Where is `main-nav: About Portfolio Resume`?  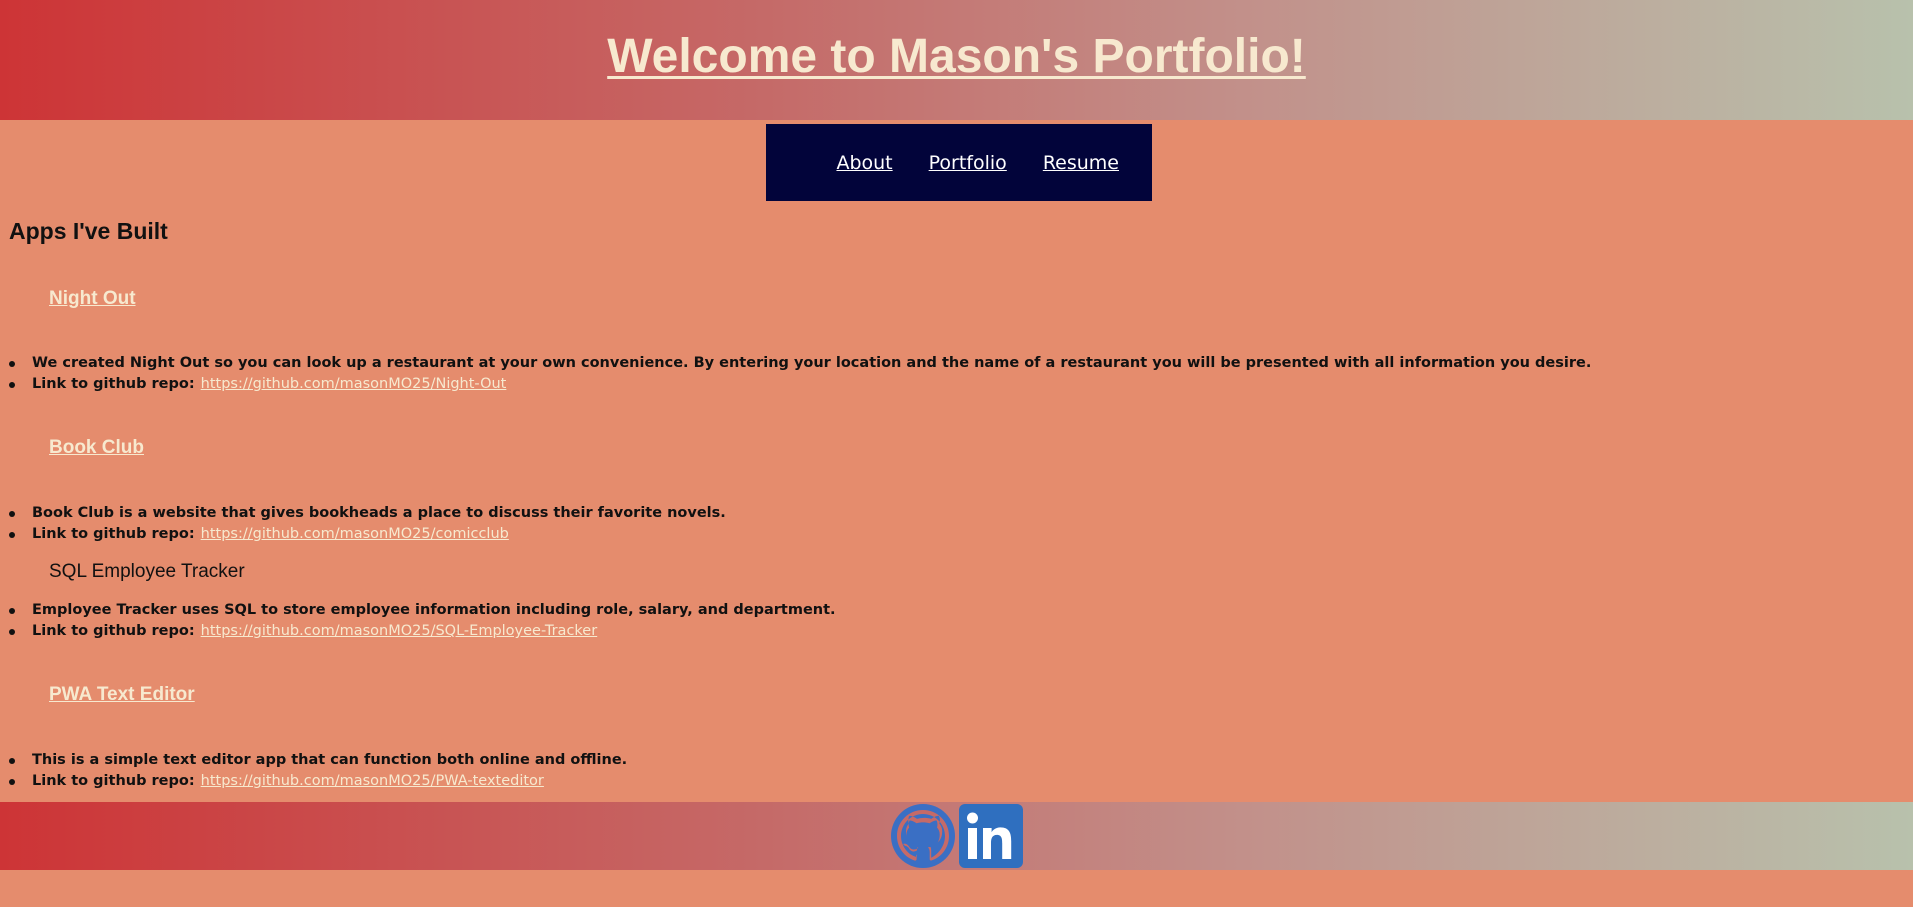 main-nav: About Portfolio Resume is located at coordinates (959, 162).